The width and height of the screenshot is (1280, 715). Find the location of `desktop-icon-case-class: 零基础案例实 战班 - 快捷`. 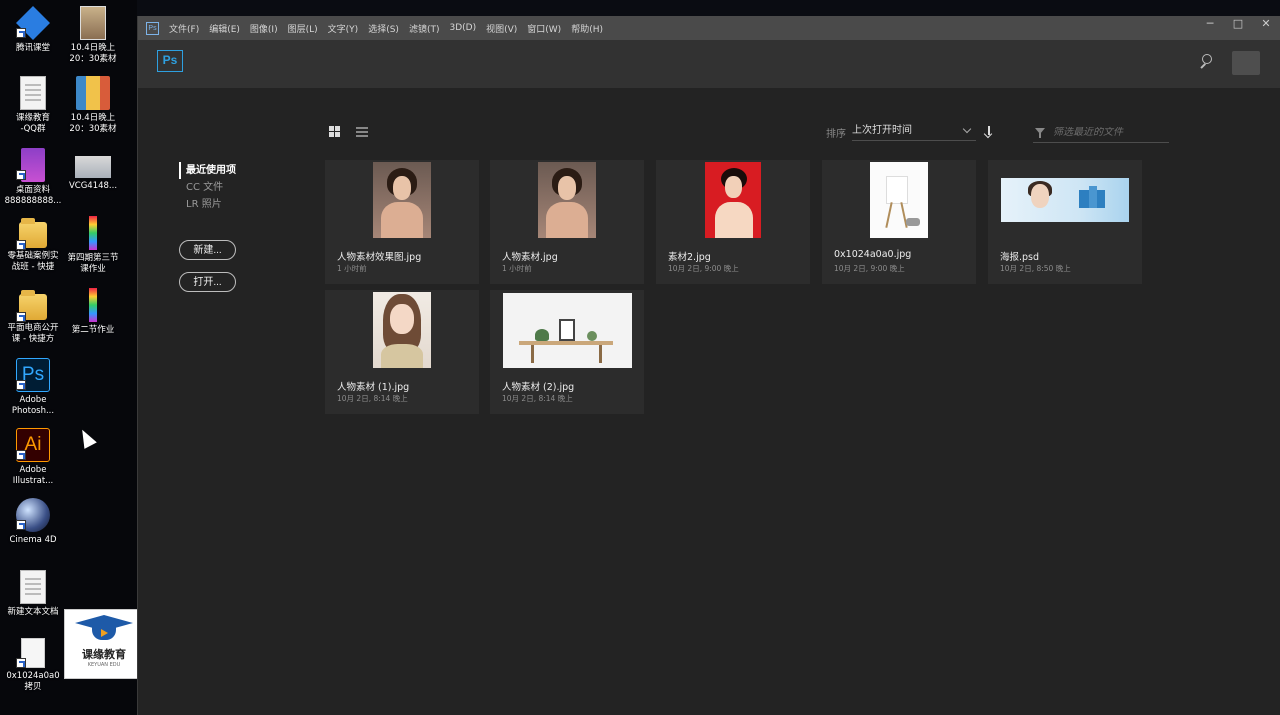

desktop-icon-case-class: 零基础案例实 战班 - 快捷 is located at coordinates (33, 244).